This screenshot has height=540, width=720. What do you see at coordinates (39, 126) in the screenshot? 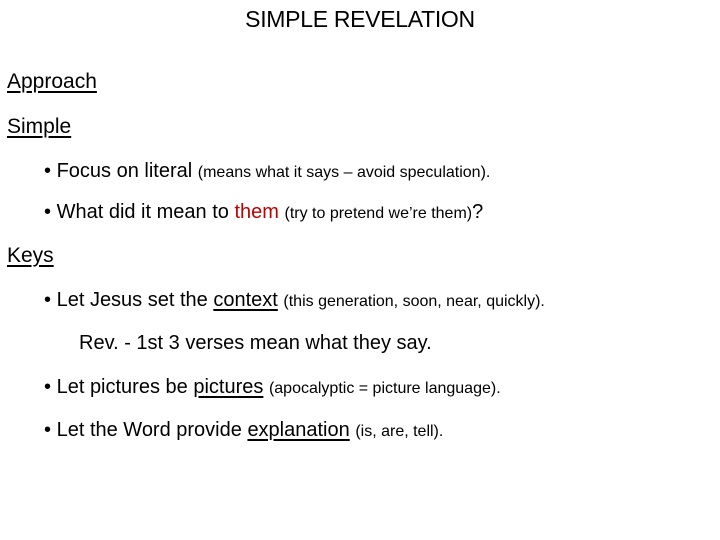
I see `heading-simple: Simple` at bounding box center [39, 126].